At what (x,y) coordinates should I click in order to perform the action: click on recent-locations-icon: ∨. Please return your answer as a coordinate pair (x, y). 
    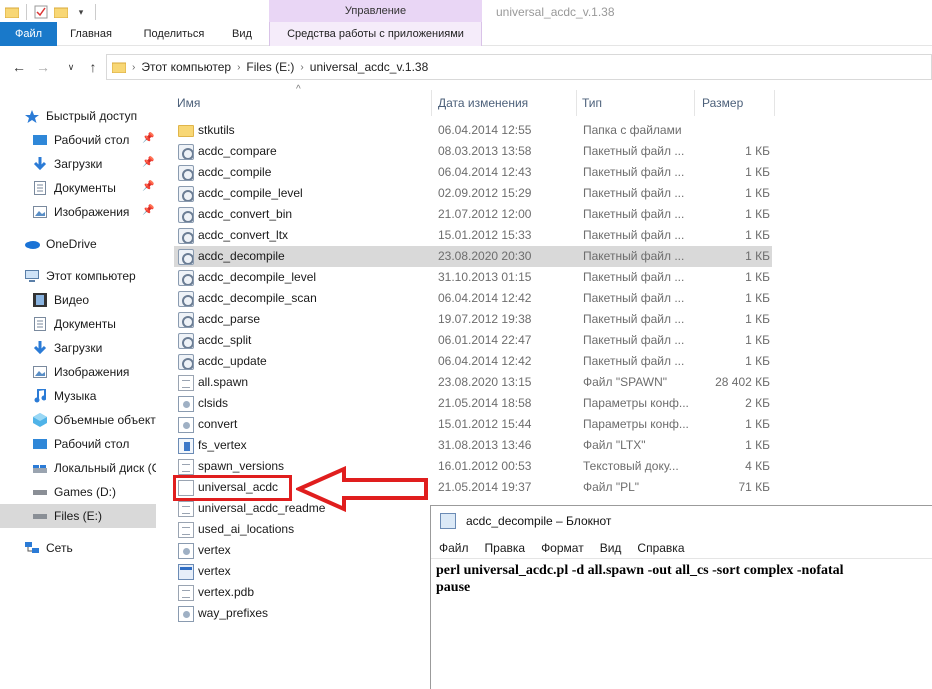
    Looking at the image, I should click on (71, 67).